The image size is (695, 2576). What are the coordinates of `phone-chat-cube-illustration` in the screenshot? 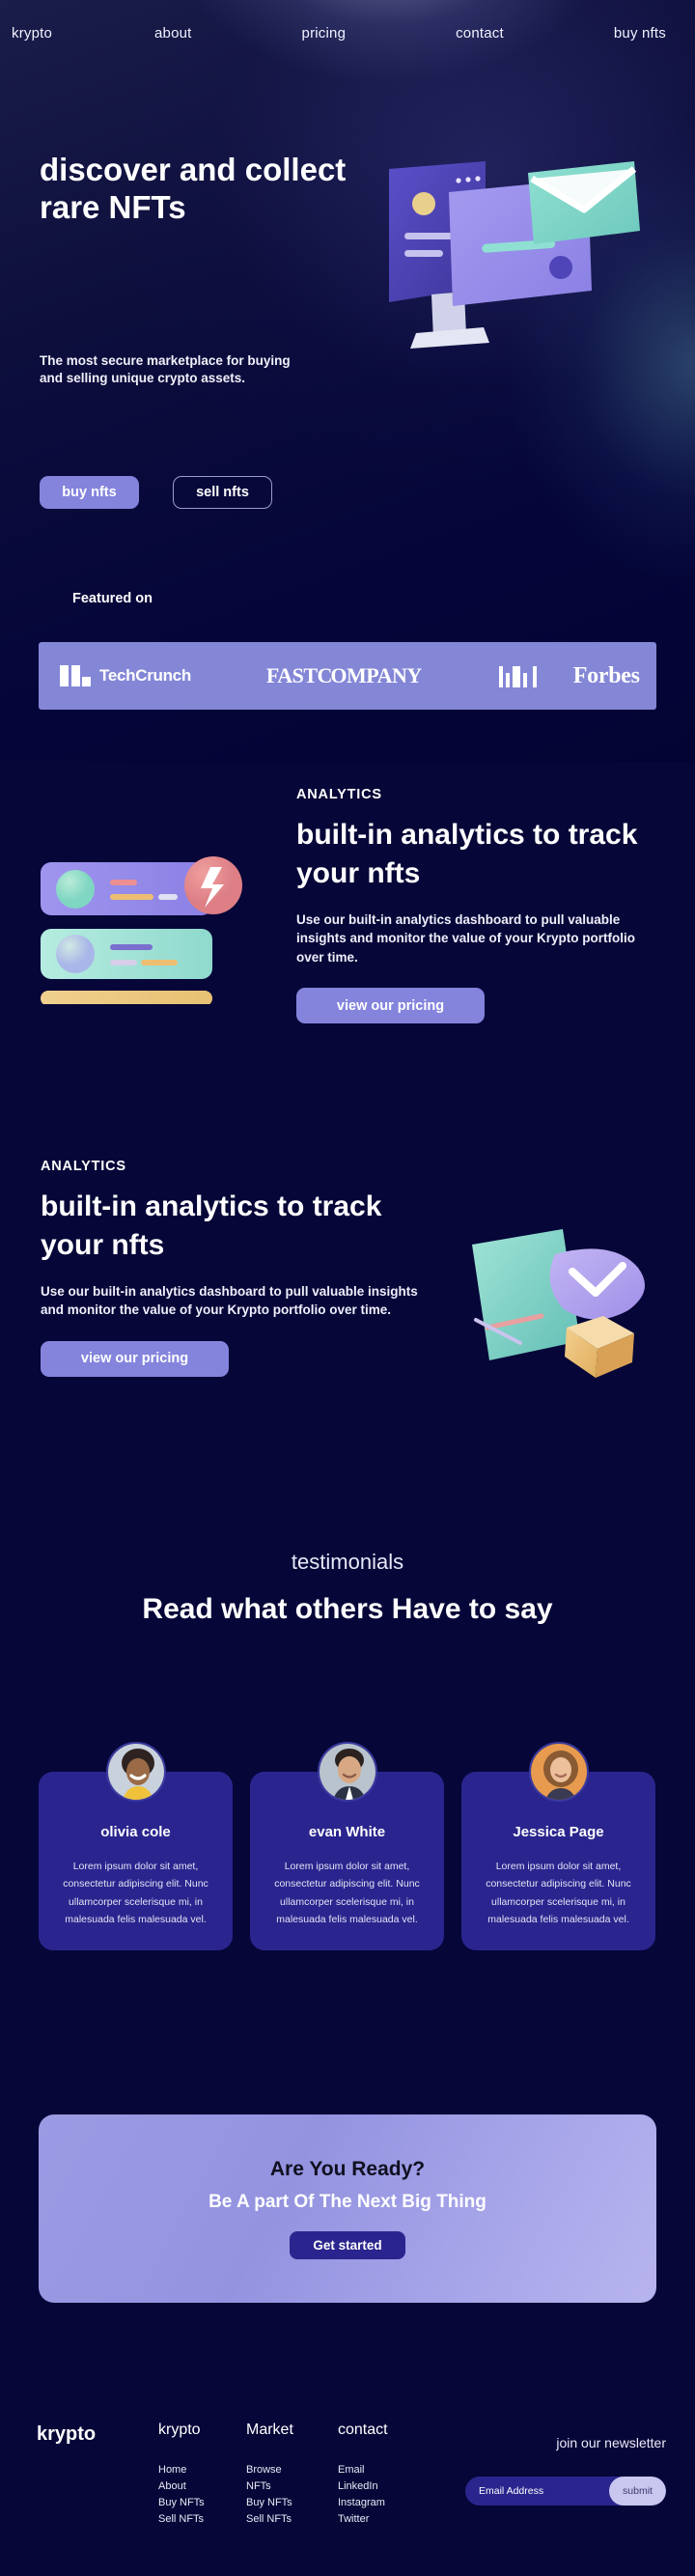 It's located at (559, 1304).